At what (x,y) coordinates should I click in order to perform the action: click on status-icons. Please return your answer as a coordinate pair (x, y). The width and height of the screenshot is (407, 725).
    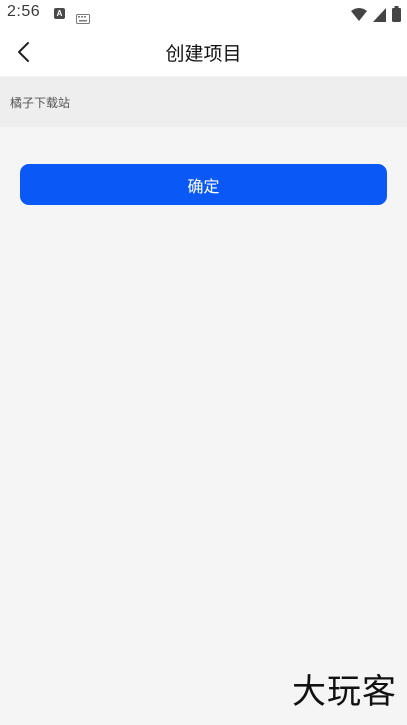
    Looking at the image, I should click on (376, 16).